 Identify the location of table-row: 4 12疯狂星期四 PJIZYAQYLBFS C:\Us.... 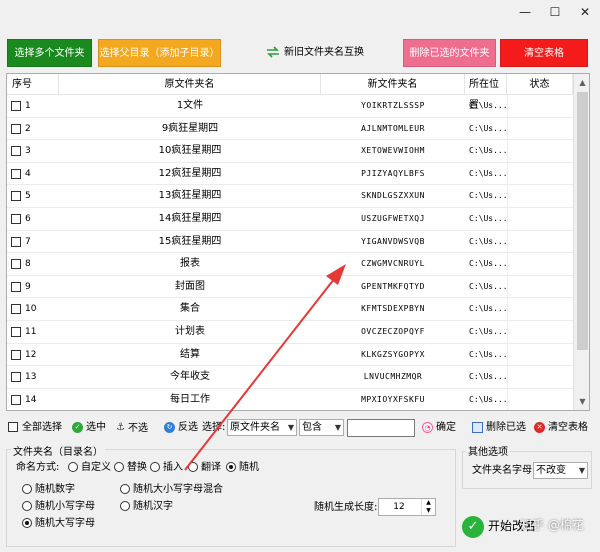
(290, 174).